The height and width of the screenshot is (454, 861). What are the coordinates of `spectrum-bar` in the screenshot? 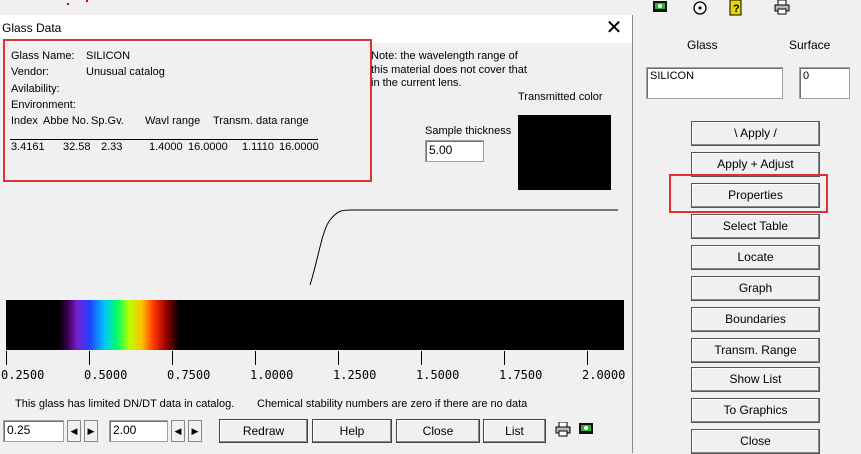 It's located at (315, 325).